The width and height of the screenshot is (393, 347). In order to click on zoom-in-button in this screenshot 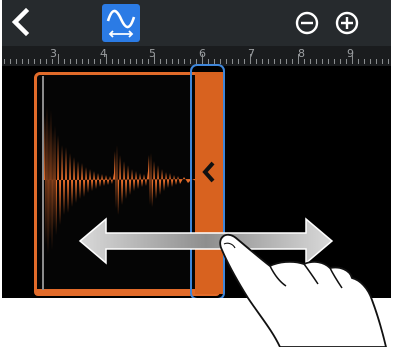, I will do `click(347, 23)`.